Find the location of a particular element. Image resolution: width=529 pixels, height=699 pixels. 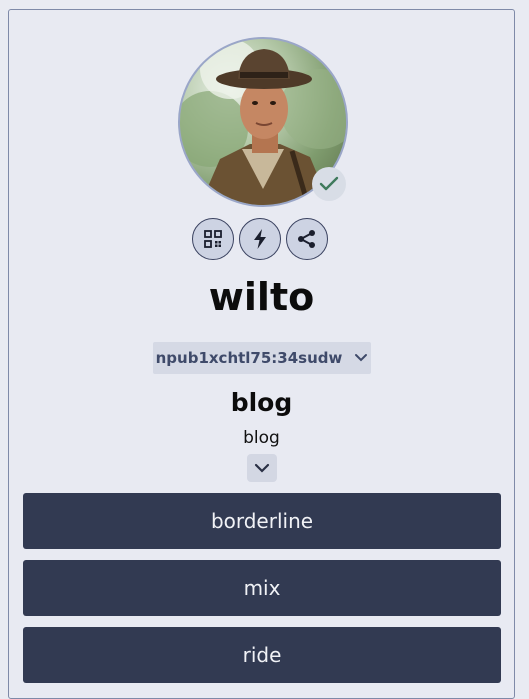

share-button is located at coordinates (307, 239).